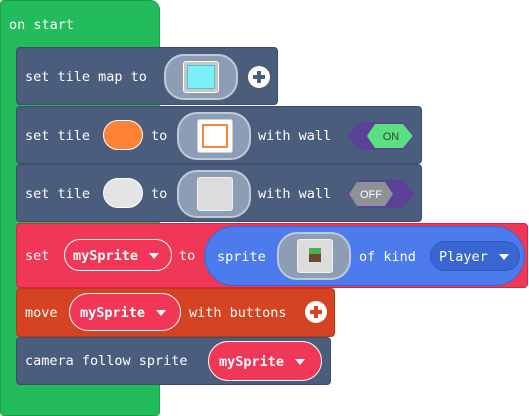  I want to click on move-with-buttons-block: move mySprite with buttons, so click(175, 312).